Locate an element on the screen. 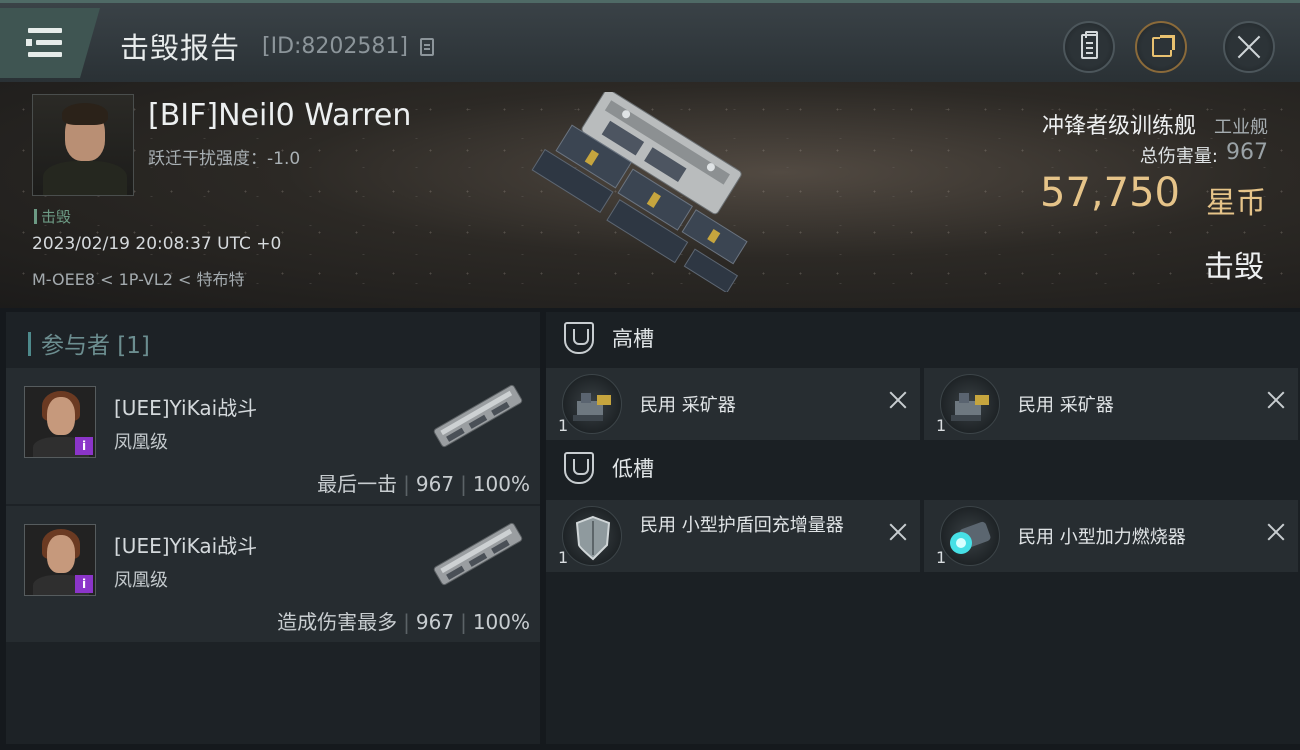 The width and height of the screenshot is (1300, 750). kill-timestamp: 2023/02/19 20:08:37 UTC +0 is located at coordinates (157, 244).